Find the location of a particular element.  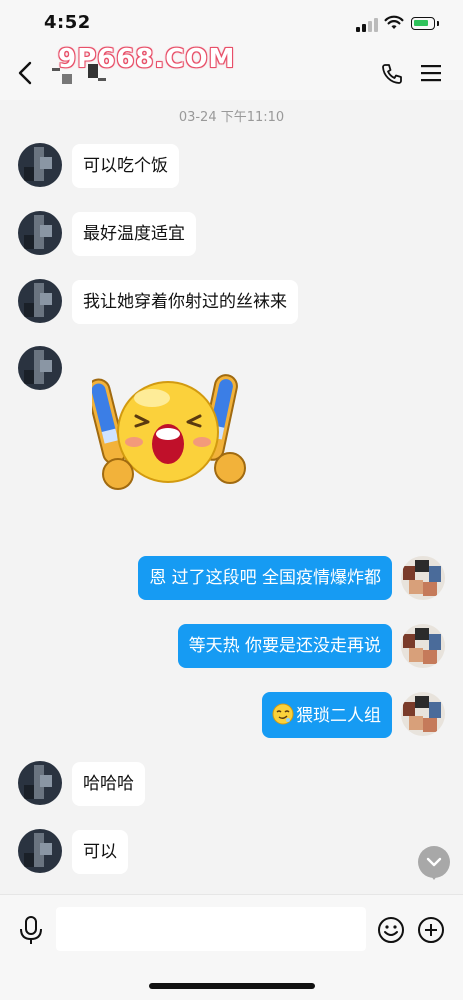

message-input is located at coordinates (211, 929).